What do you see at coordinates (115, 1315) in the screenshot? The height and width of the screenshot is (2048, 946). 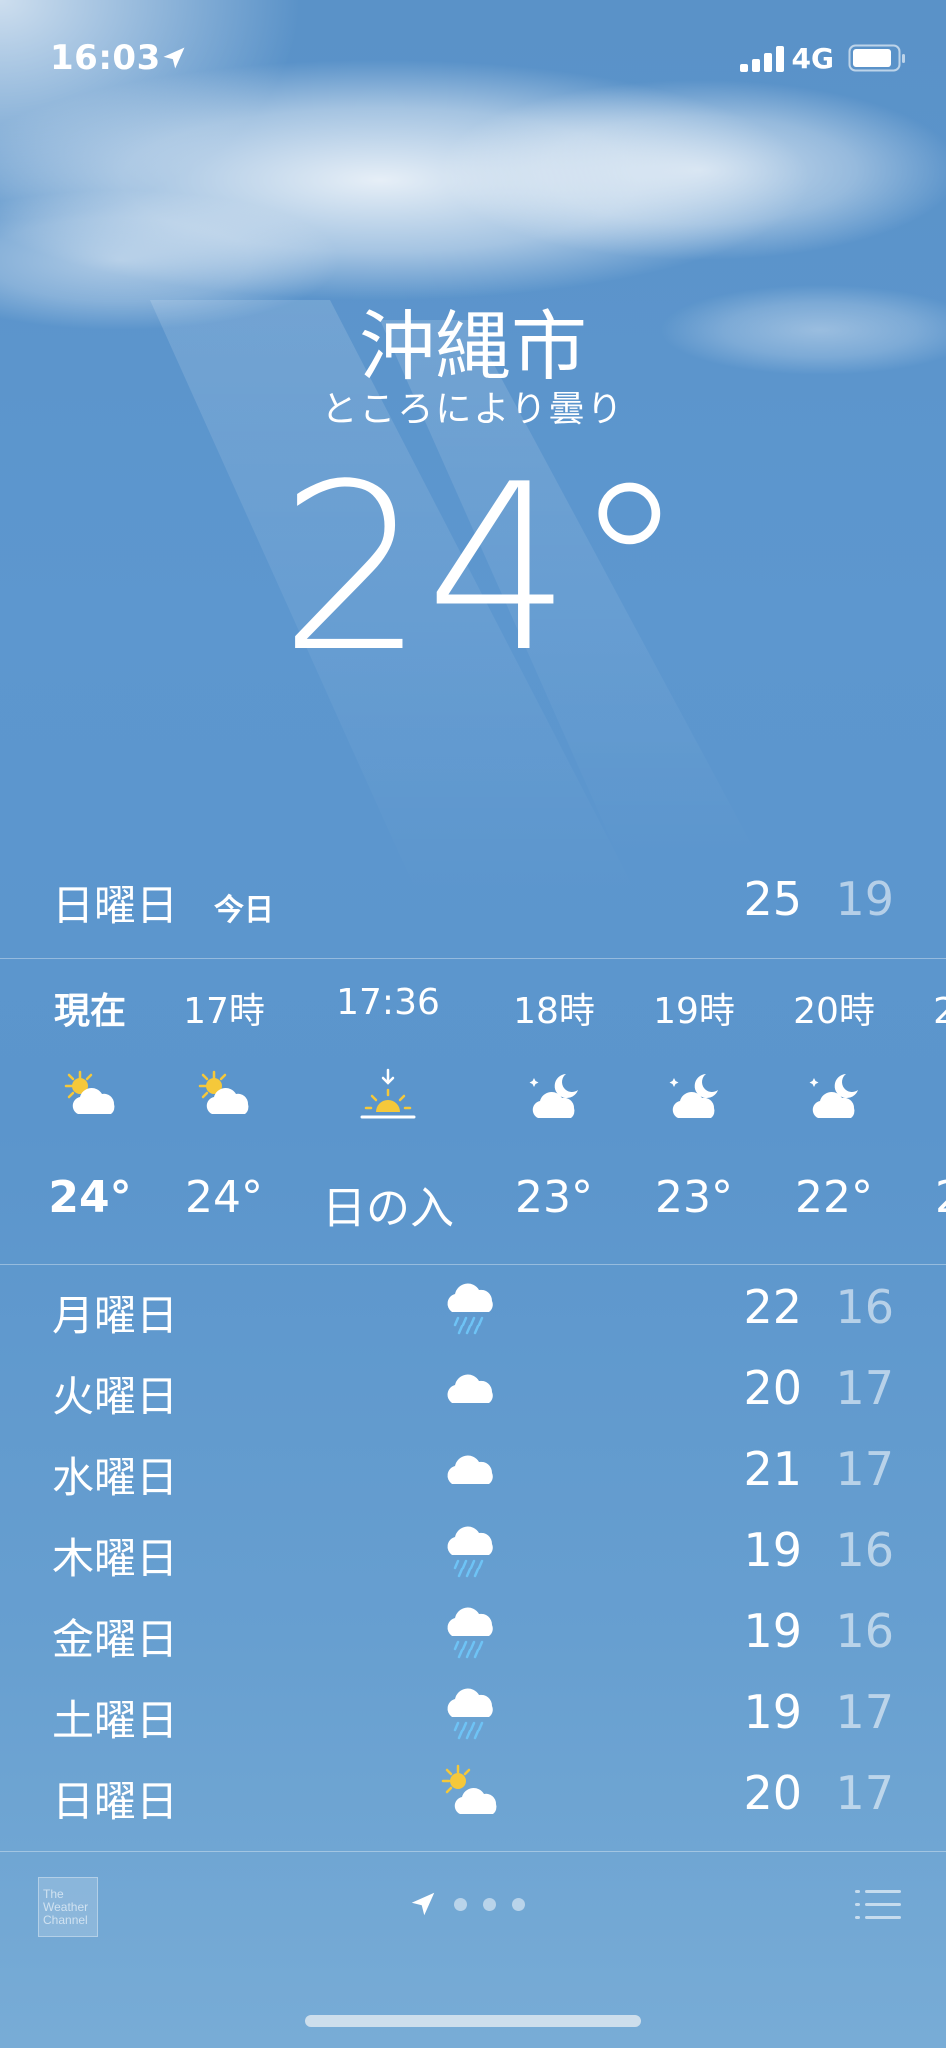 I see `day-name: 月曜日` at bounding box center [115, 1315].